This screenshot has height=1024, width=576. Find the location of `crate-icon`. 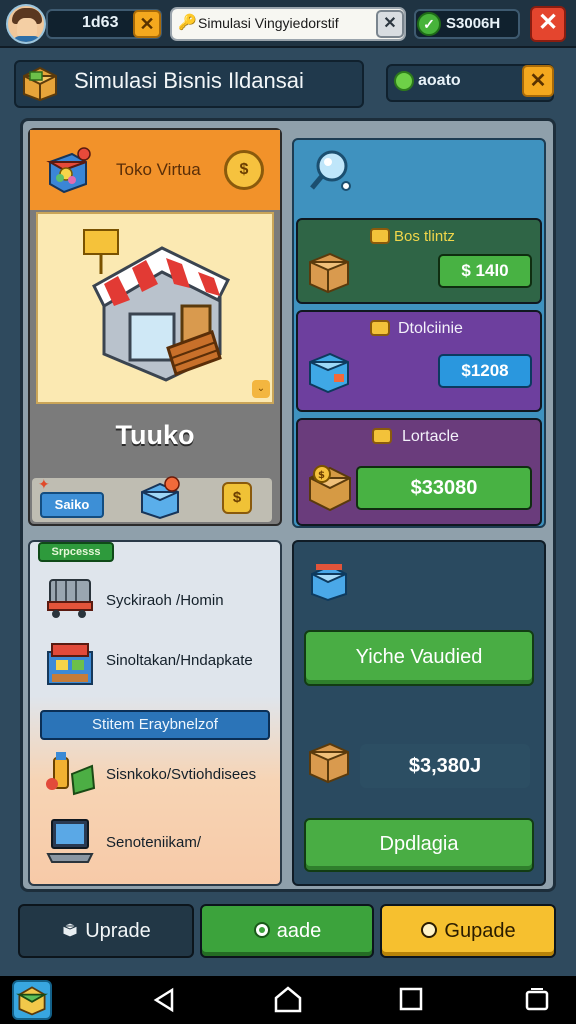

crate-icon is located at coordinates (329, 763).